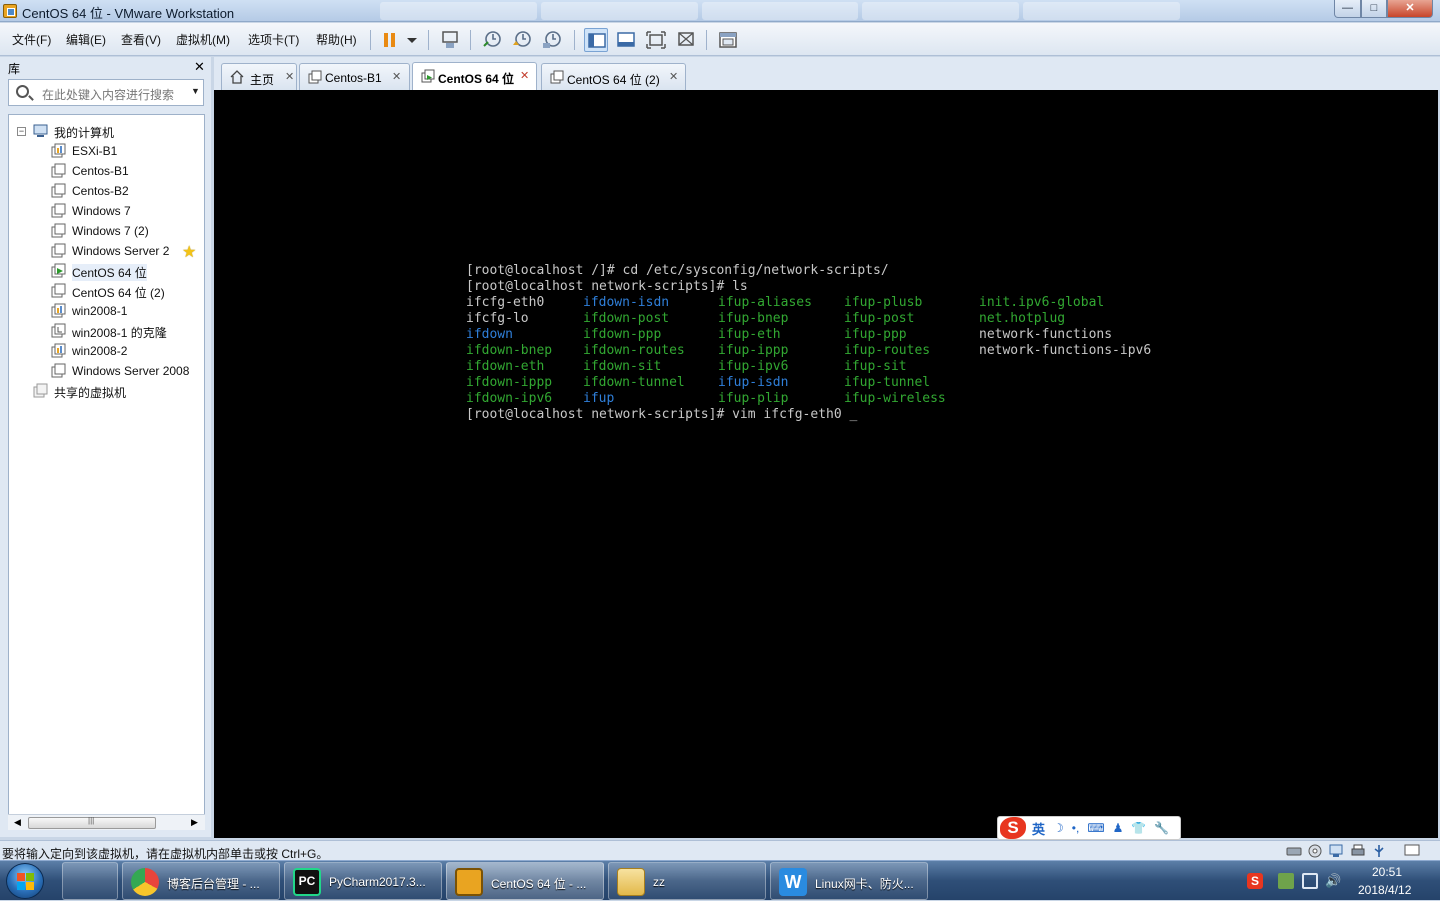  What do you see at coordinates (505, 366) in the screenshot?
I see `ls-entry: ifdown-eth` at bounding box center [505, 366].